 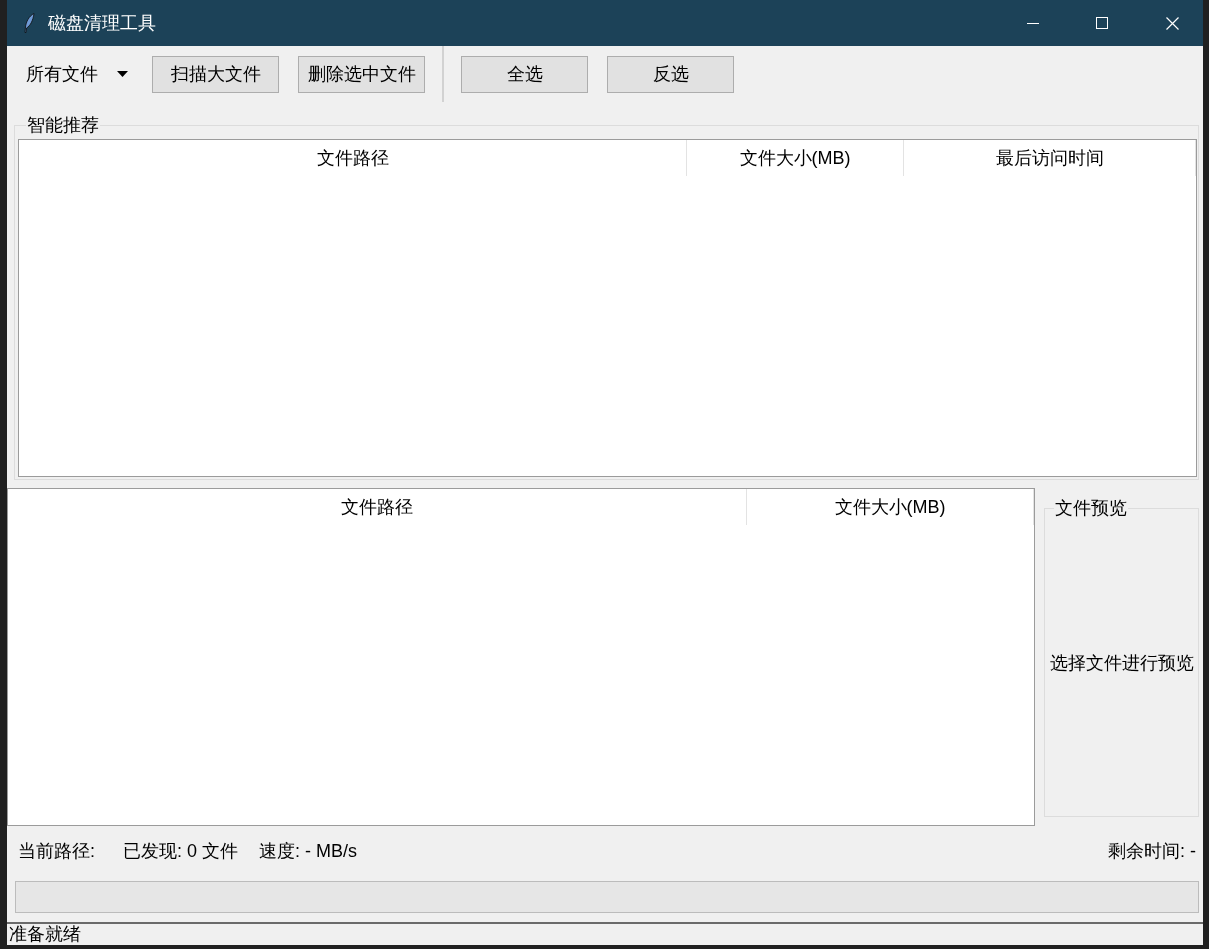 What do you see at coordinates (1091, 508) in the screenshot?
I see `group-title: 文件预览` at bounding box center [1091, 508].